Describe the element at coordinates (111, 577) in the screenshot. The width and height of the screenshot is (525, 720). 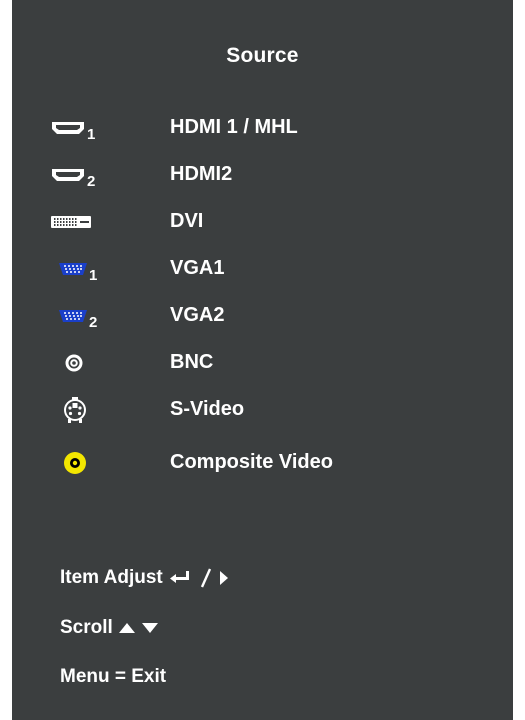
I see `help-item-adjust-label: Item Adjust` at that location.